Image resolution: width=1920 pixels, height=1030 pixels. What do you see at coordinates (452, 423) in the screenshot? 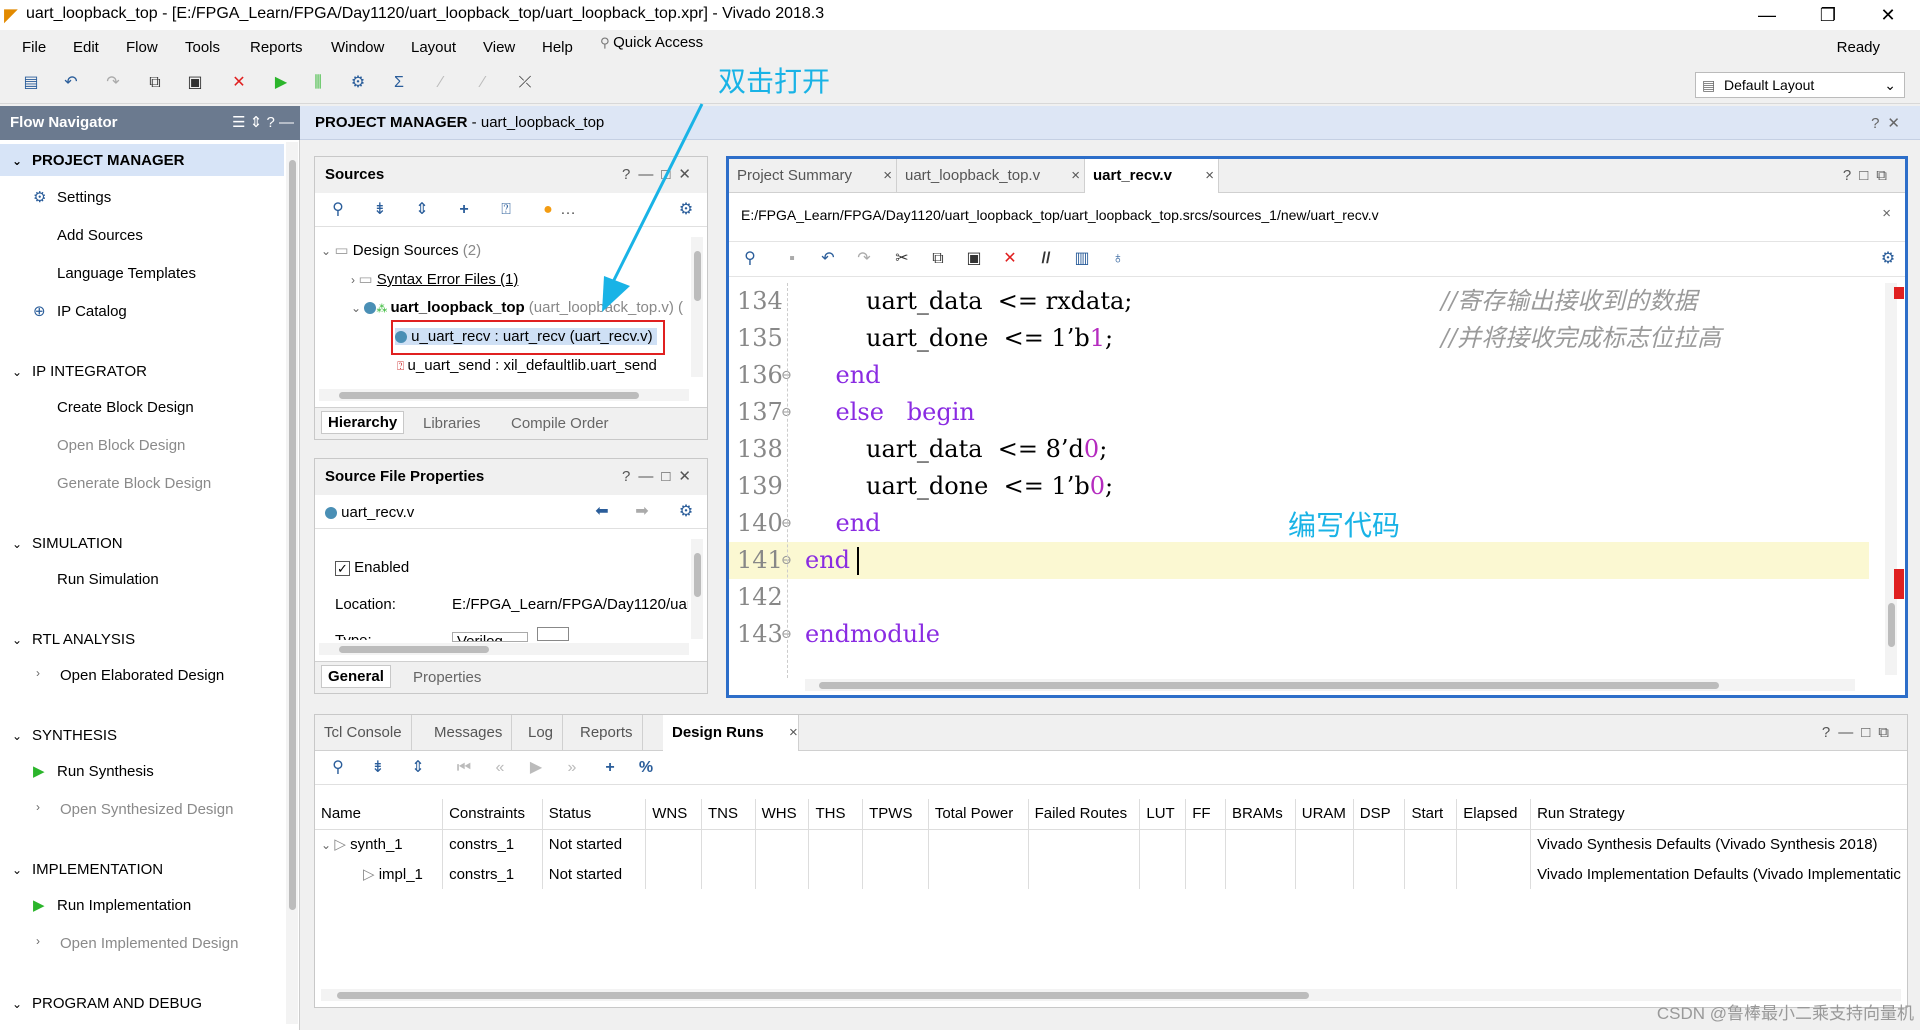
I see `tab-libraries: Libraries` at bounding box center [452, 423].